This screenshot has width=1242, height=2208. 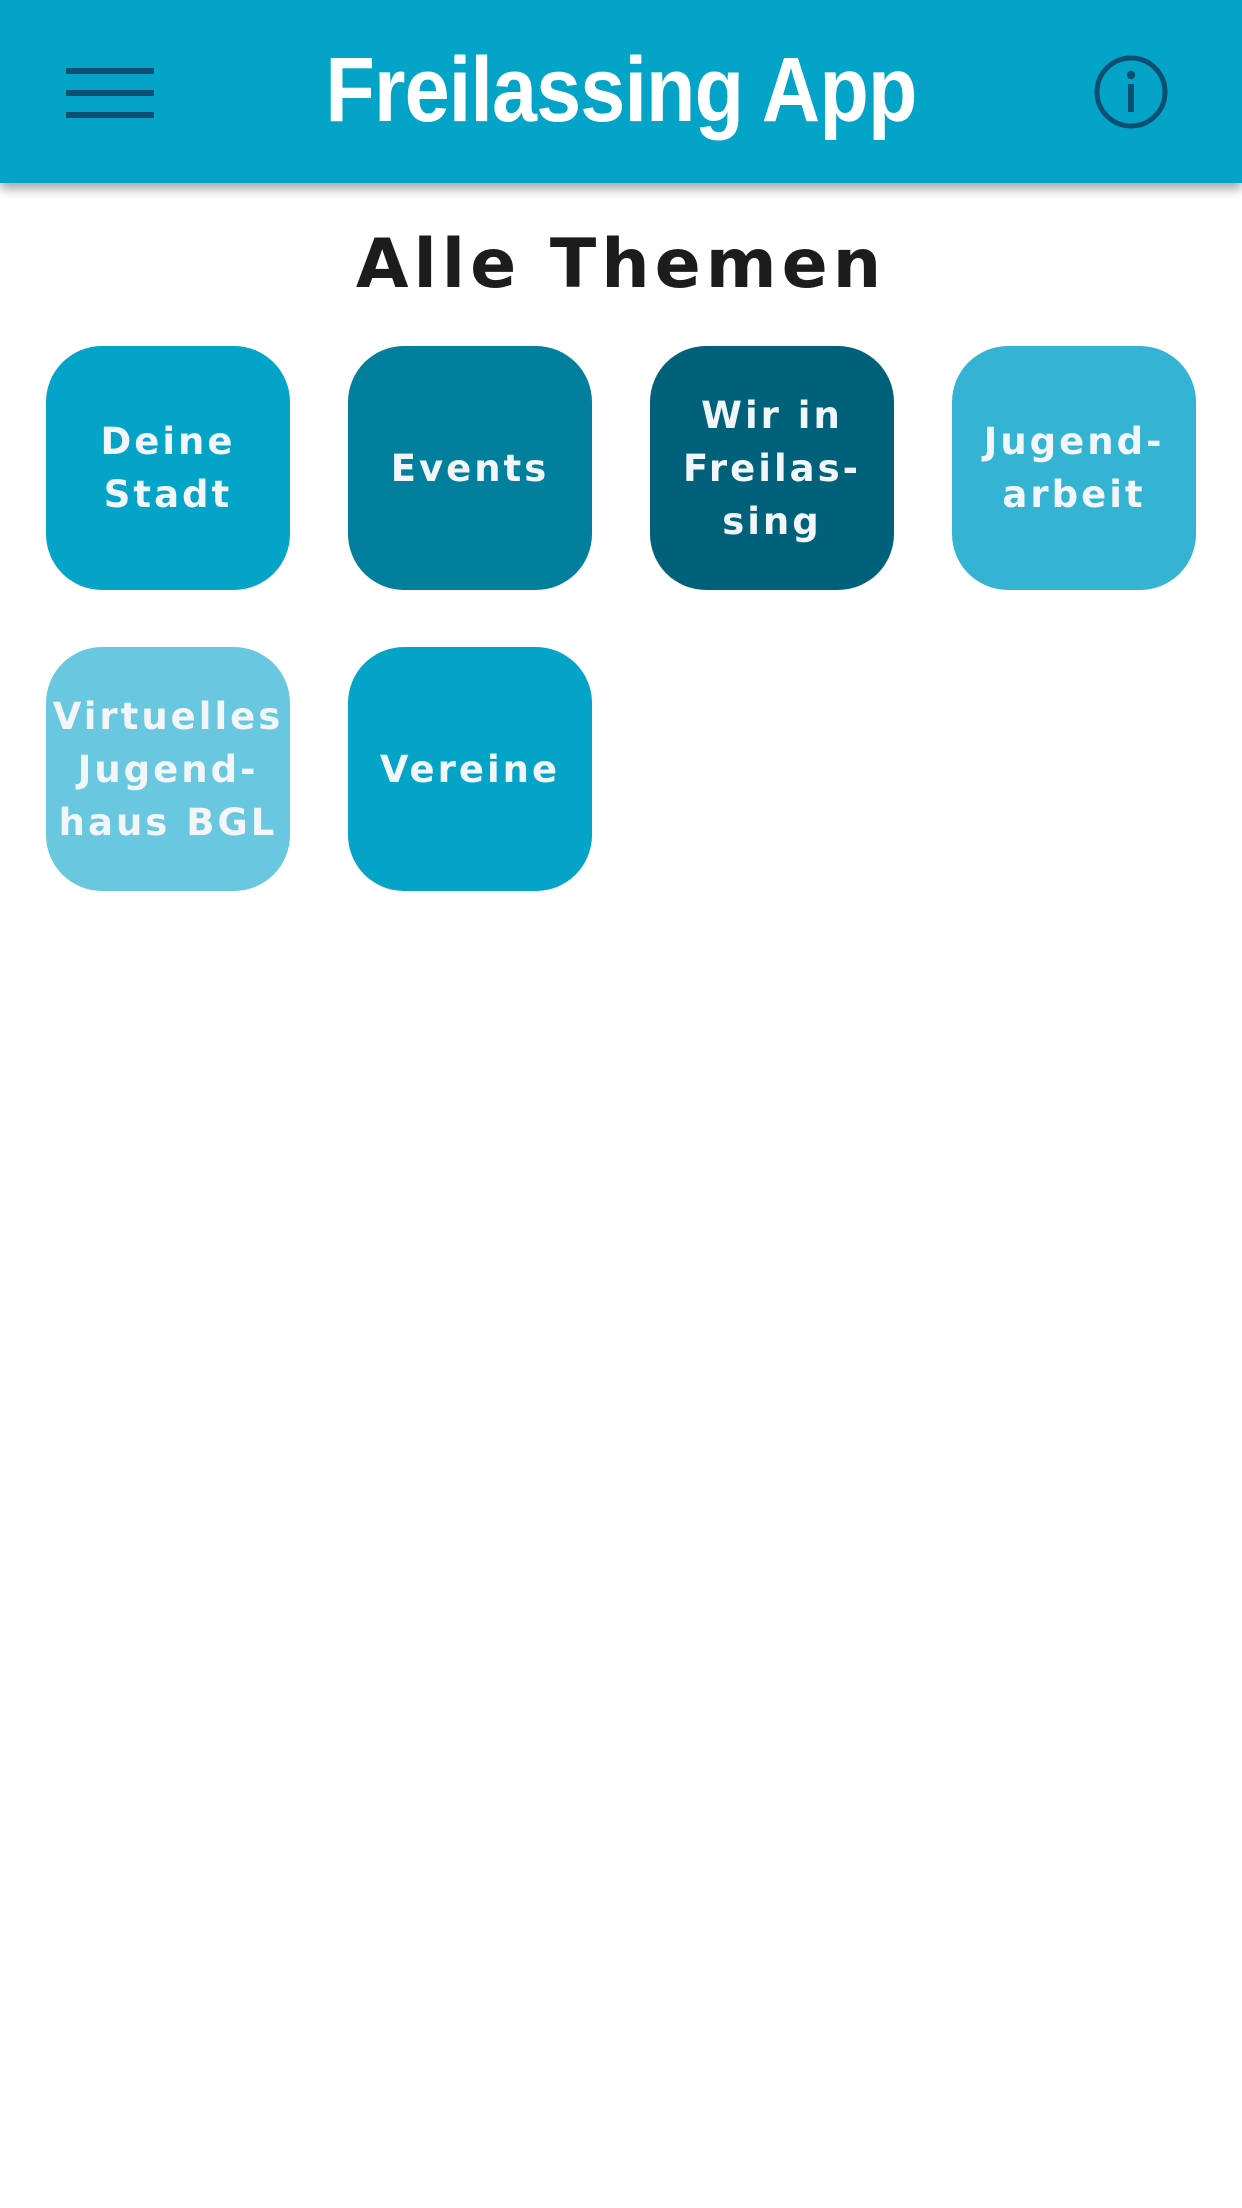 I want to click on topic-tile-label: Vereine, so click(x=470, y=769).